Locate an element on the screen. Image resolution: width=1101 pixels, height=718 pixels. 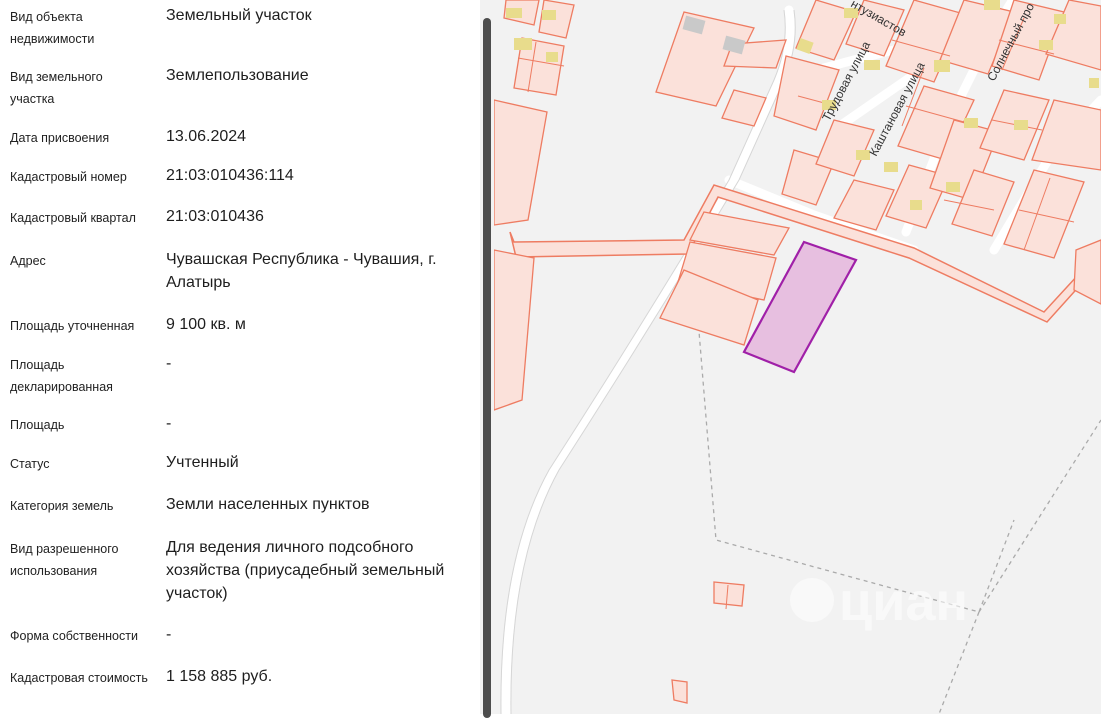
property-label: Вид объекта недвижимости is located at coordinates (52, 28).